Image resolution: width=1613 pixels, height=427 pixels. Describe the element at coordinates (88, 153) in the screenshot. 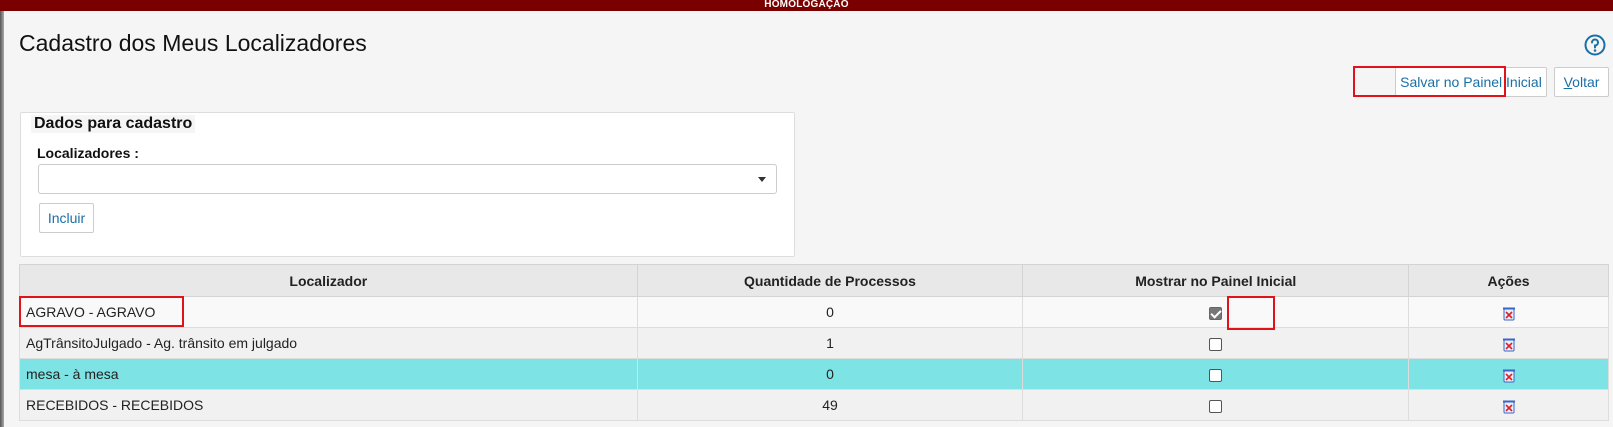

I see `localizadores-label: Localizadores :` at that location.